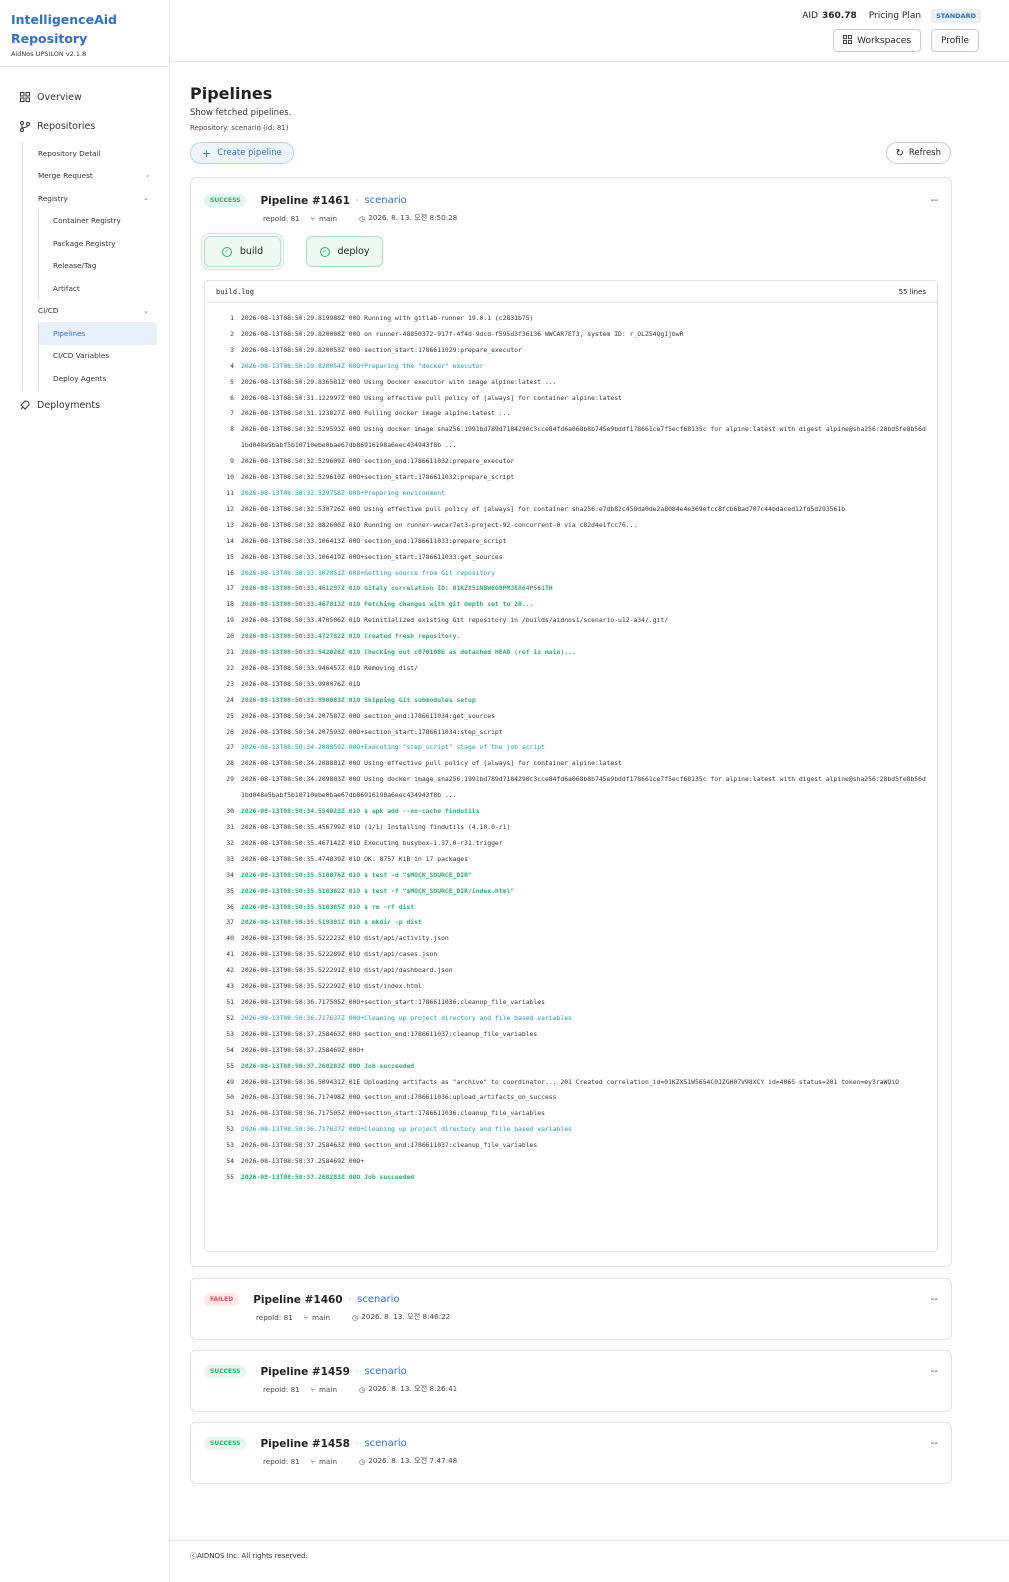 The height and width of the screenshot is (1582, 1009). What do you see at coordinates (84, 126) in the screenshot?
I see `nav-repositories: Repositories` at bounding box center [84, 126].